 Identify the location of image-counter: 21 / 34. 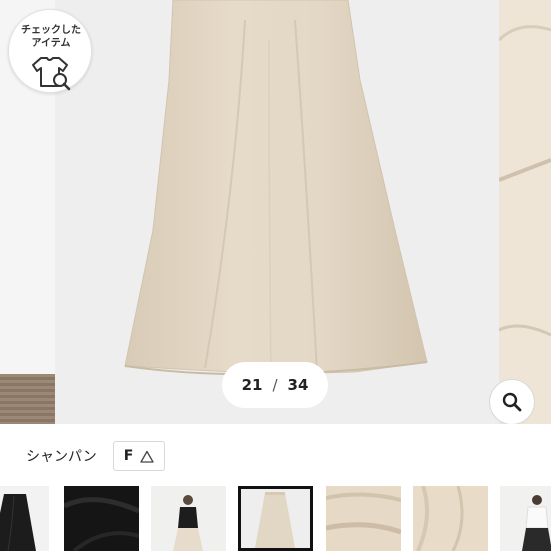
(275, 385).